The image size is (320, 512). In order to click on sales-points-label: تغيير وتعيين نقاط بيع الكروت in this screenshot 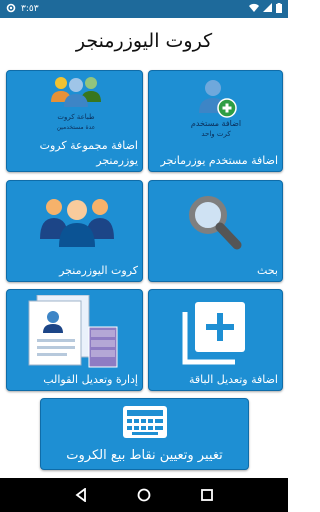, I will do `click(144, 455)`.